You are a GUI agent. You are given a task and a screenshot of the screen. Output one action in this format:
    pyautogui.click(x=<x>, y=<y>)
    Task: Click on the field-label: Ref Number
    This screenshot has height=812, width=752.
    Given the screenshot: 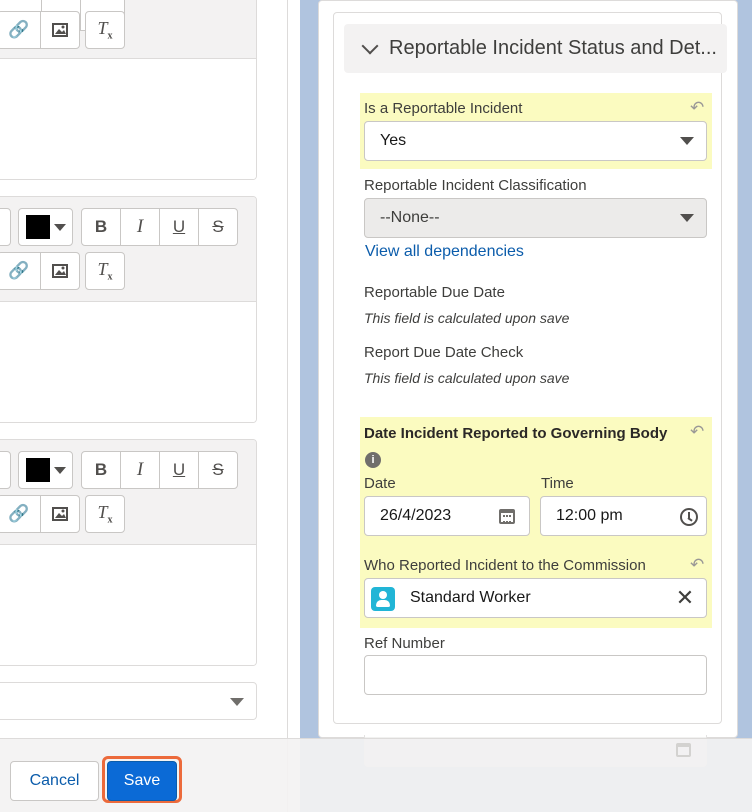 What is the action you would take?
    pyautogui.click(x=404, y=643)
    